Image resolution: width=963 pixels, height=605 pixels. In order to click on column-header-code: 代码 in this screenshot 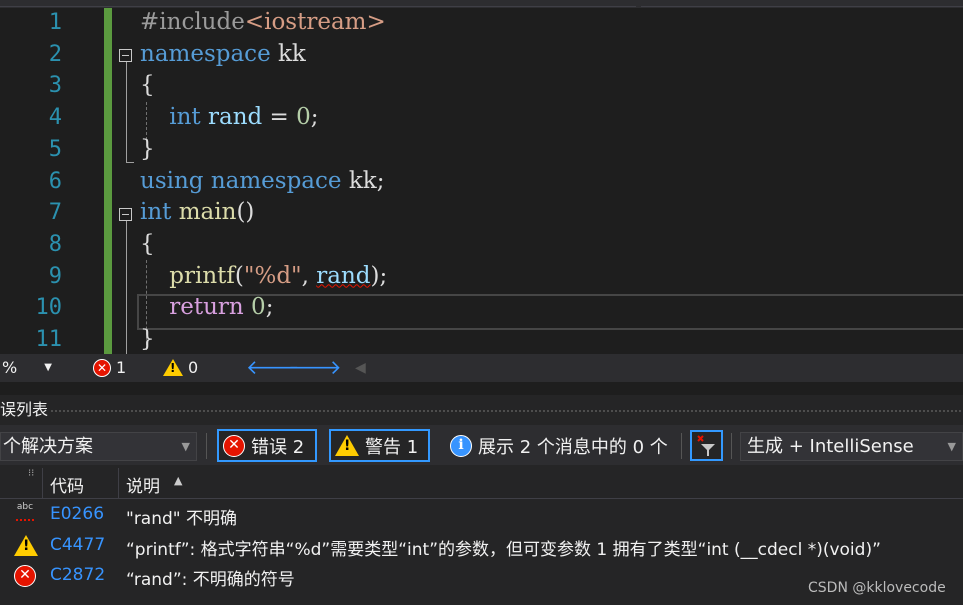, I will do `click(67, 484)`.